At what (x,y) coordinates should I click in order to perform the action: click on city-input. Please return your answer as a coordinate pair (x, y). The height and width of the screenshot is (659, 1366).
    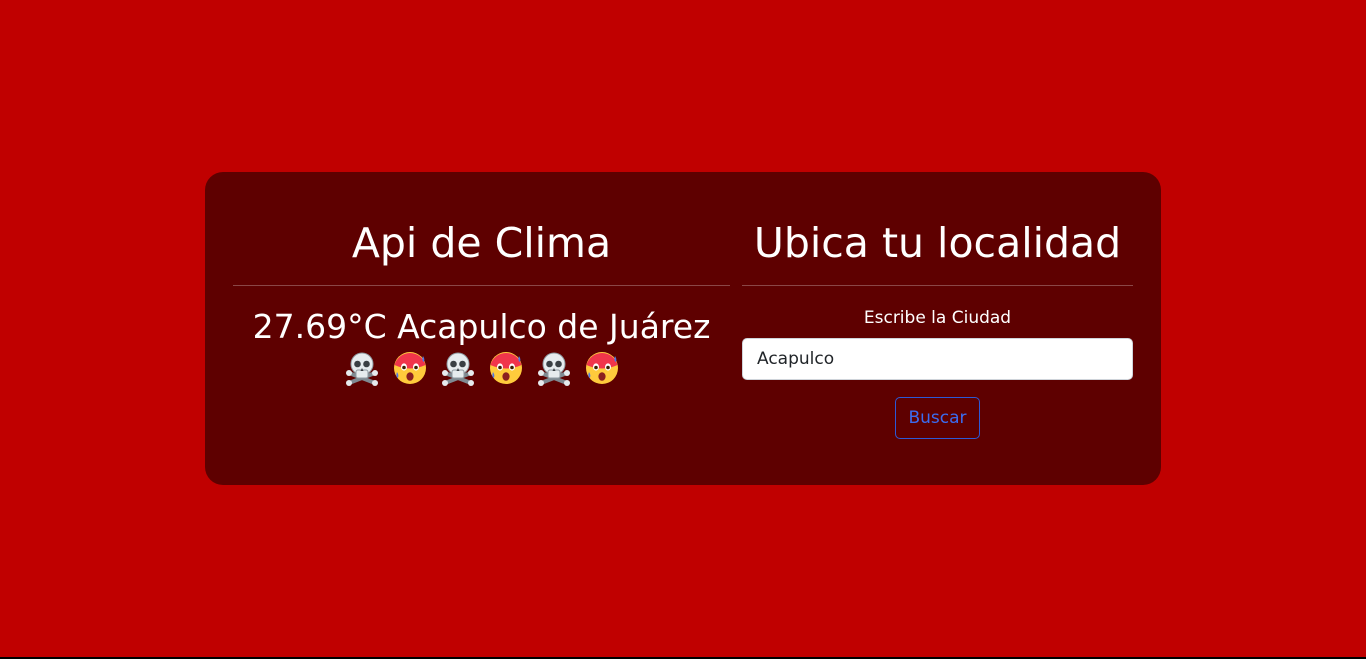
    Looking at the image, I should click on (937, 359).